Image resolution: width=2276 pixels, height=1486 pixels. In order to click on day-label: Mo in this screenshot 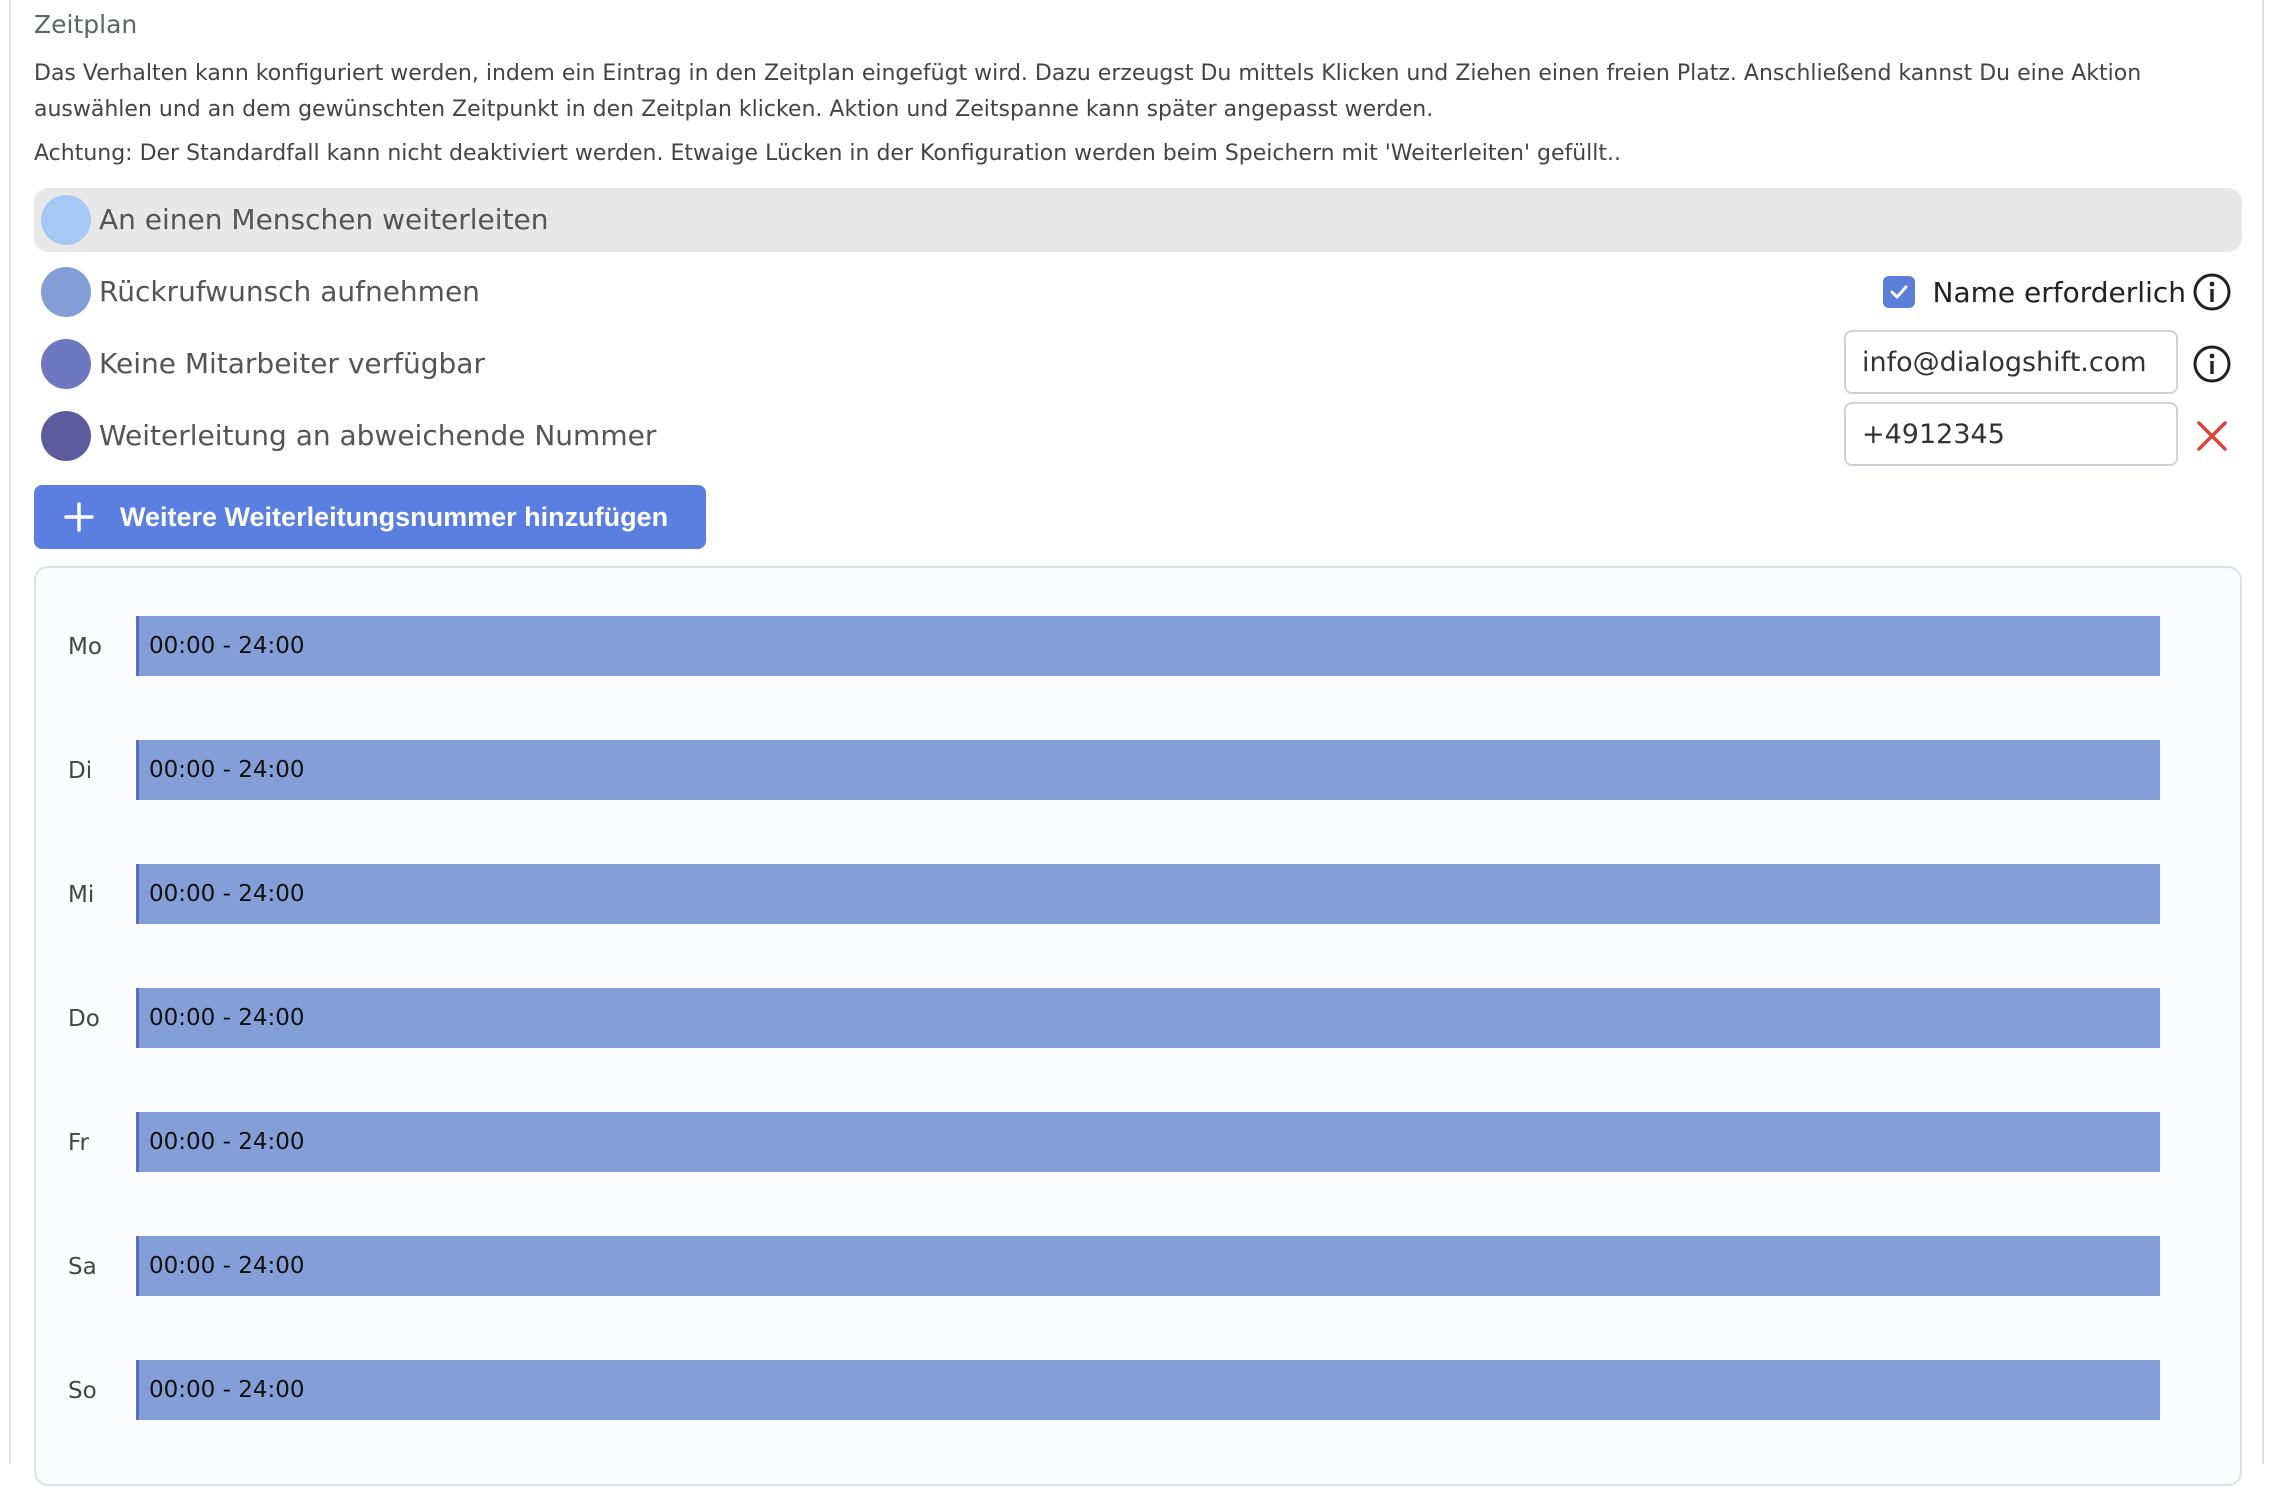, I will do `click(85, 647)`.